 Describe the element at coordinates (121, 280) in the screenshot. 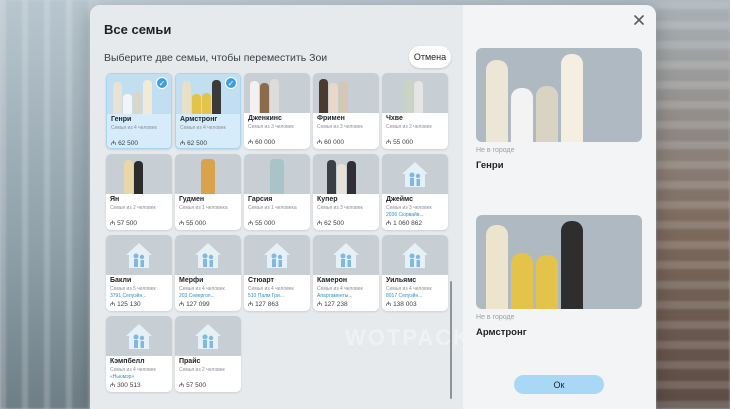

I see `family-name: Бакли` at that location.